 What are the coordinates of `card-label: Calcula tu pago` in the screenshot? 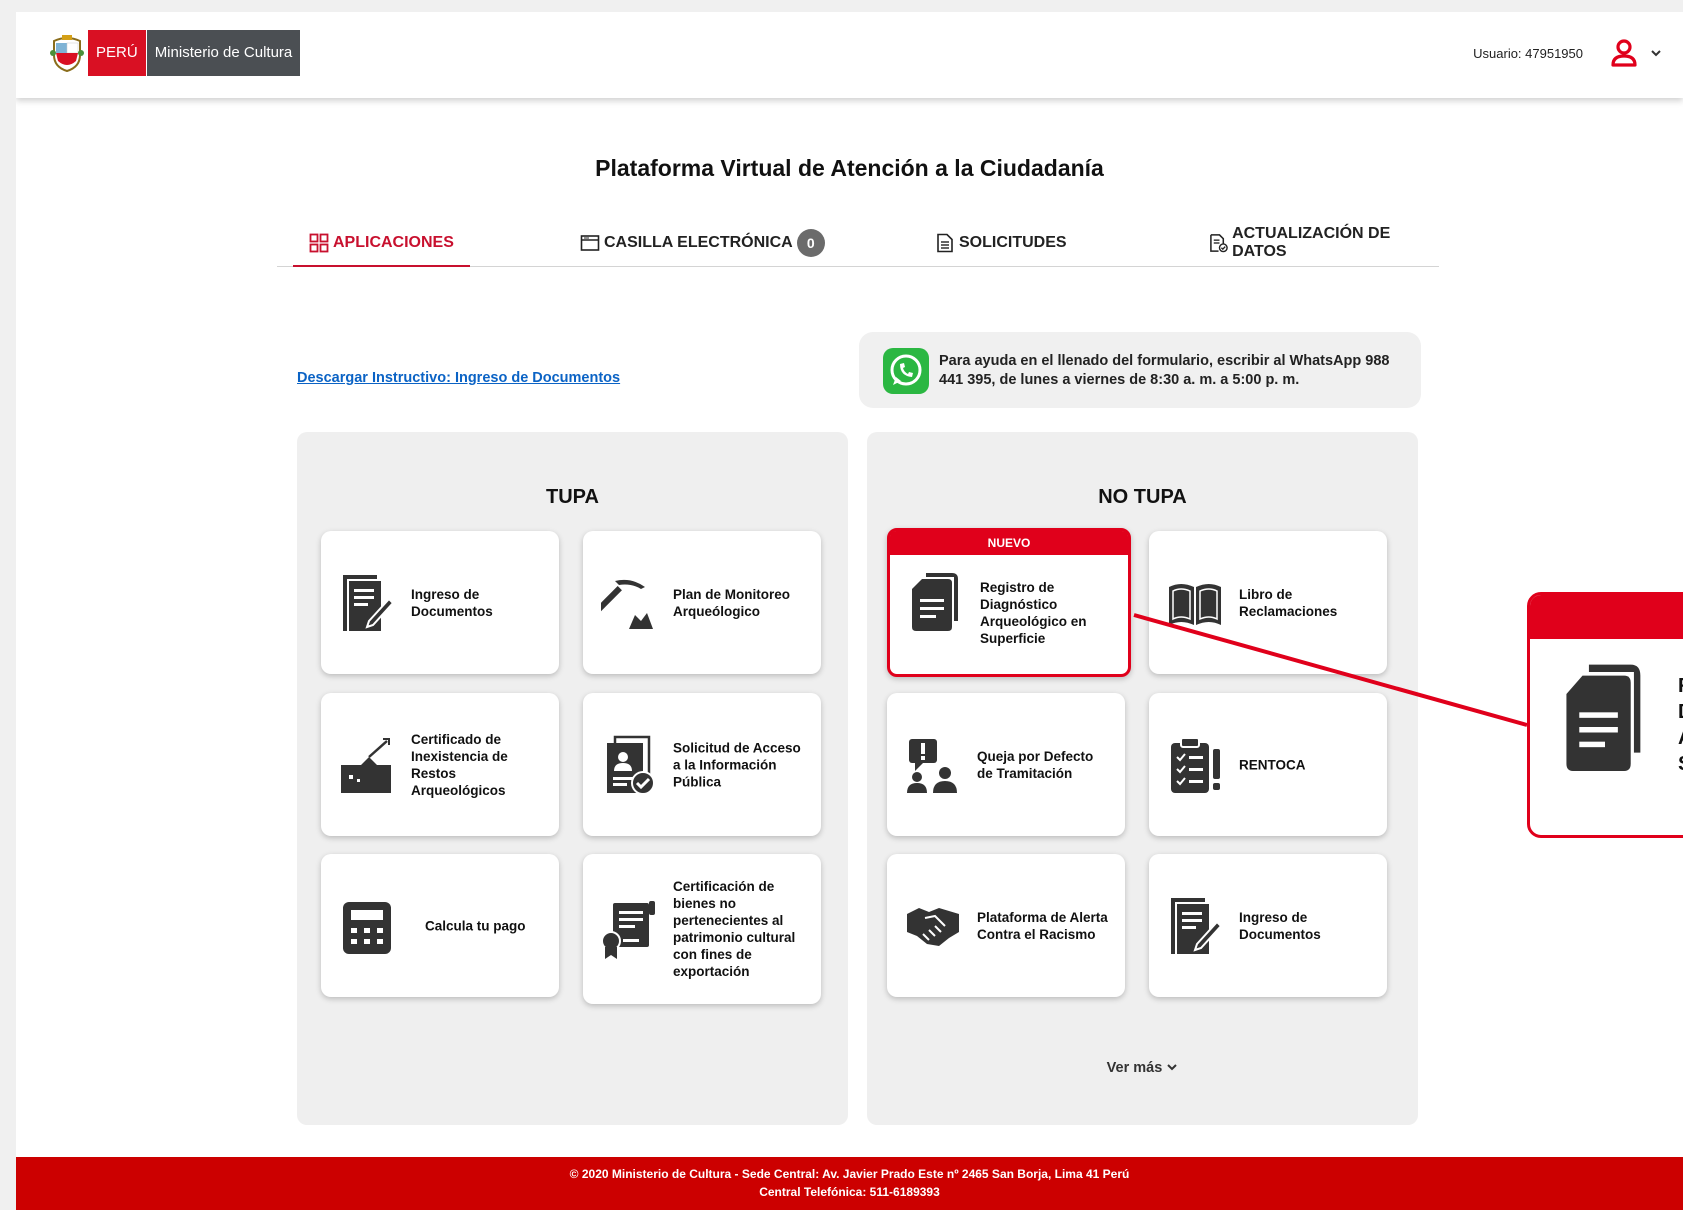 It's located at (475, 925).